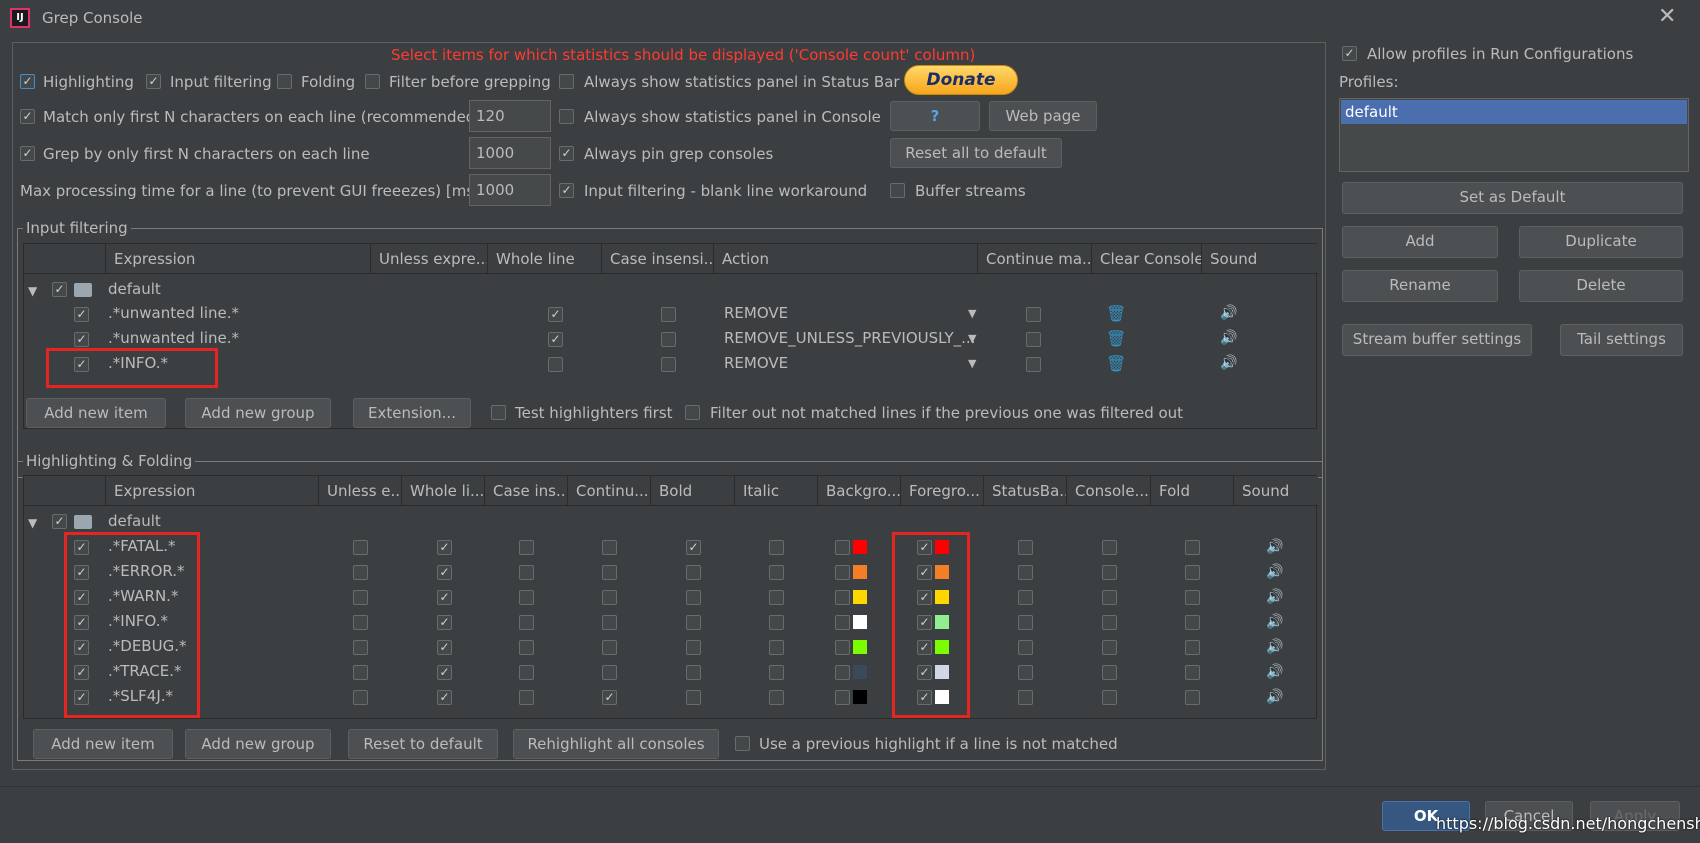  Describe the element at coordinates (1192, 491) in the screenshot. I see `col-fold: Fold` at that location.